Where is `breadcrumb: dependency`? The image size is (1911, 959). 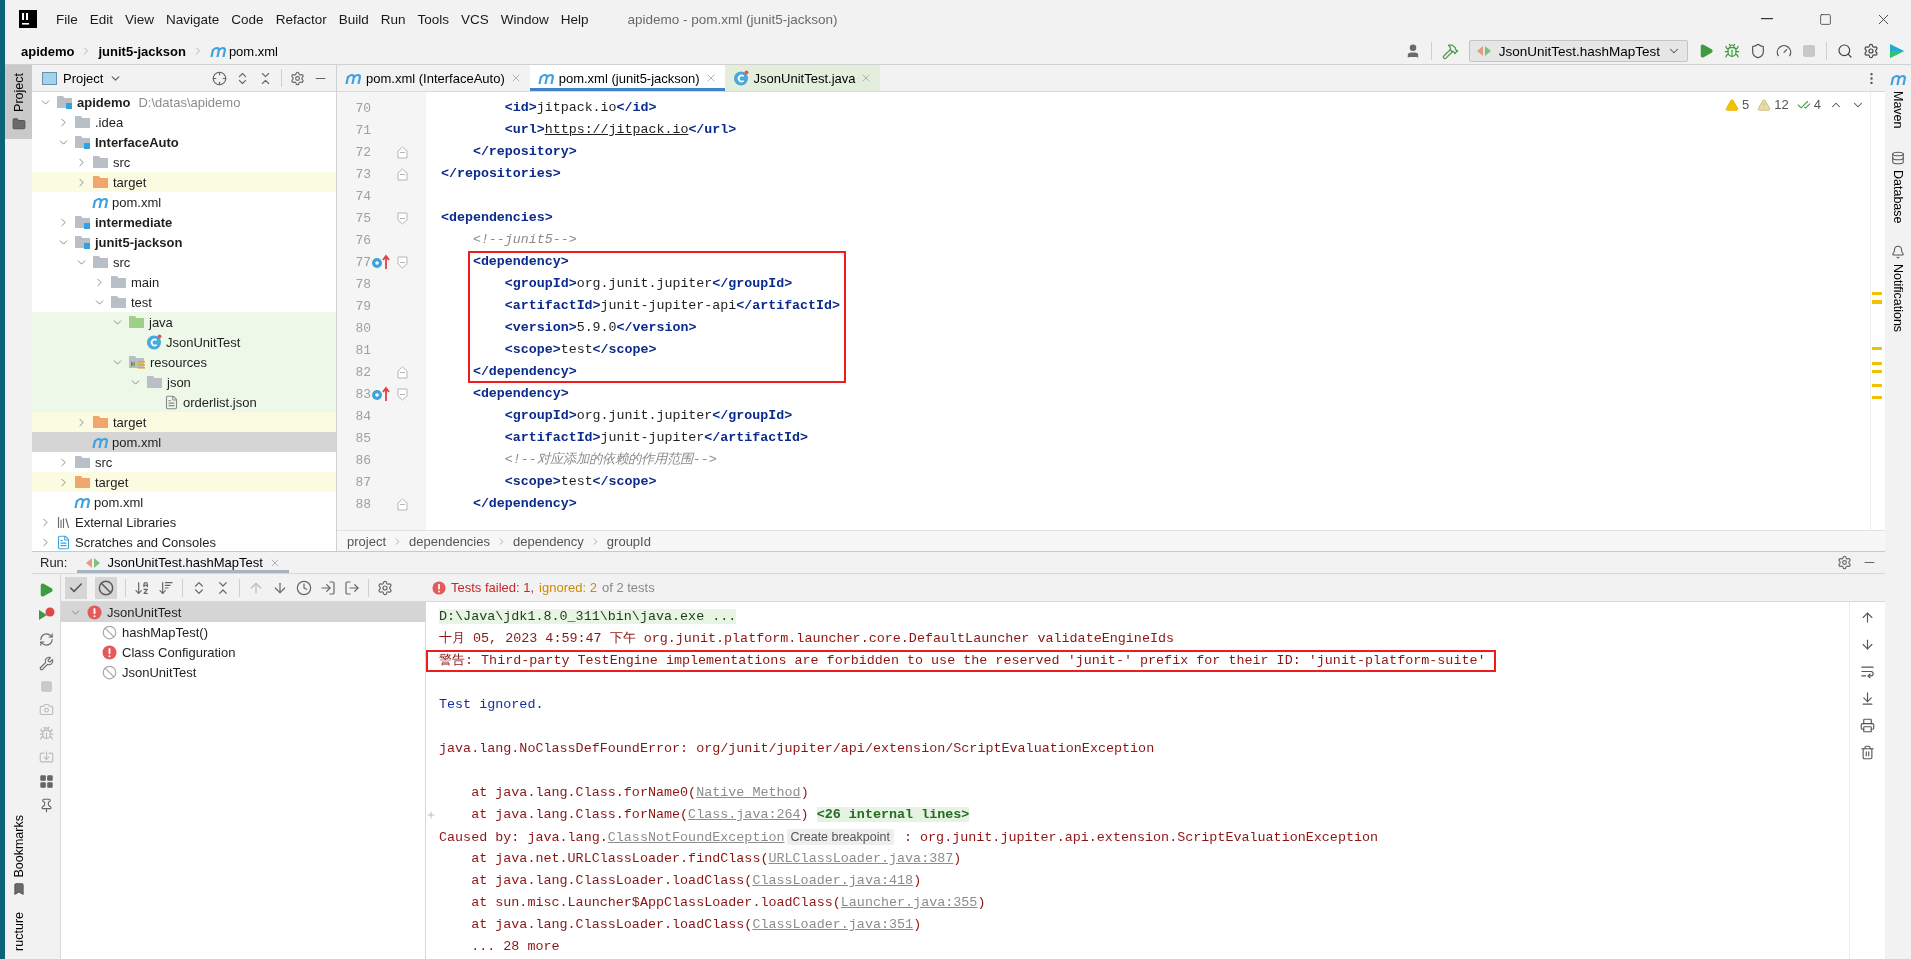
breadcrumb: dependency is located at coordinates (548, 541).